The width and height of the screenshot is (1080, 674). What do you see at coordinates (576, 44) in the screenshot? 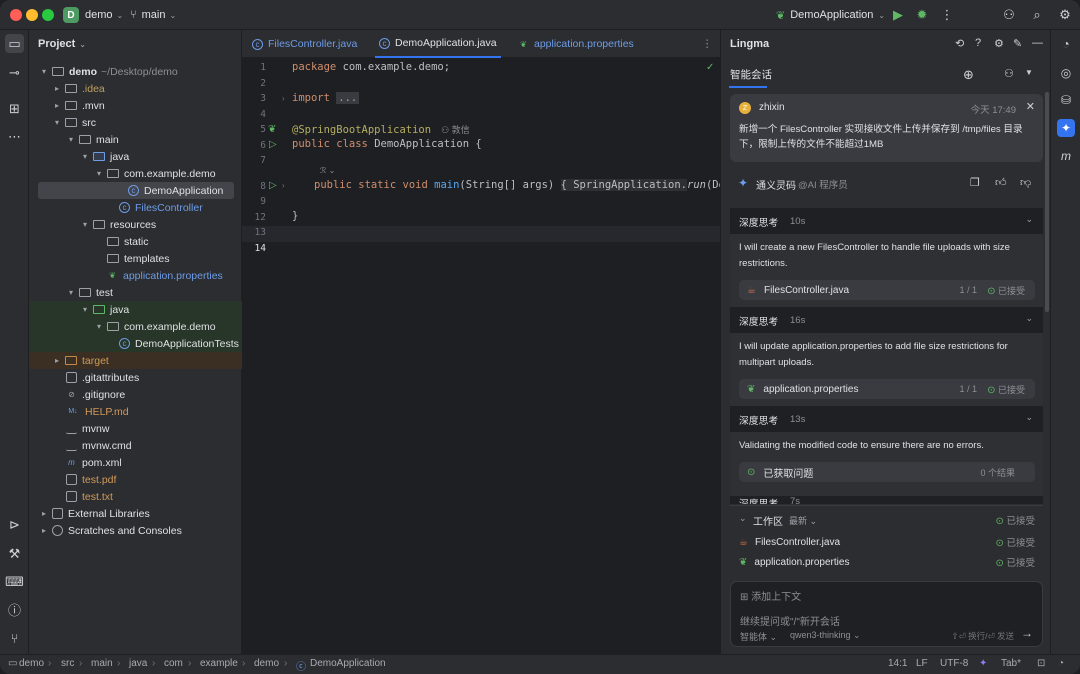
I see `tab-application-properties: ❦ application.properties` at bounding box center [576, 44].